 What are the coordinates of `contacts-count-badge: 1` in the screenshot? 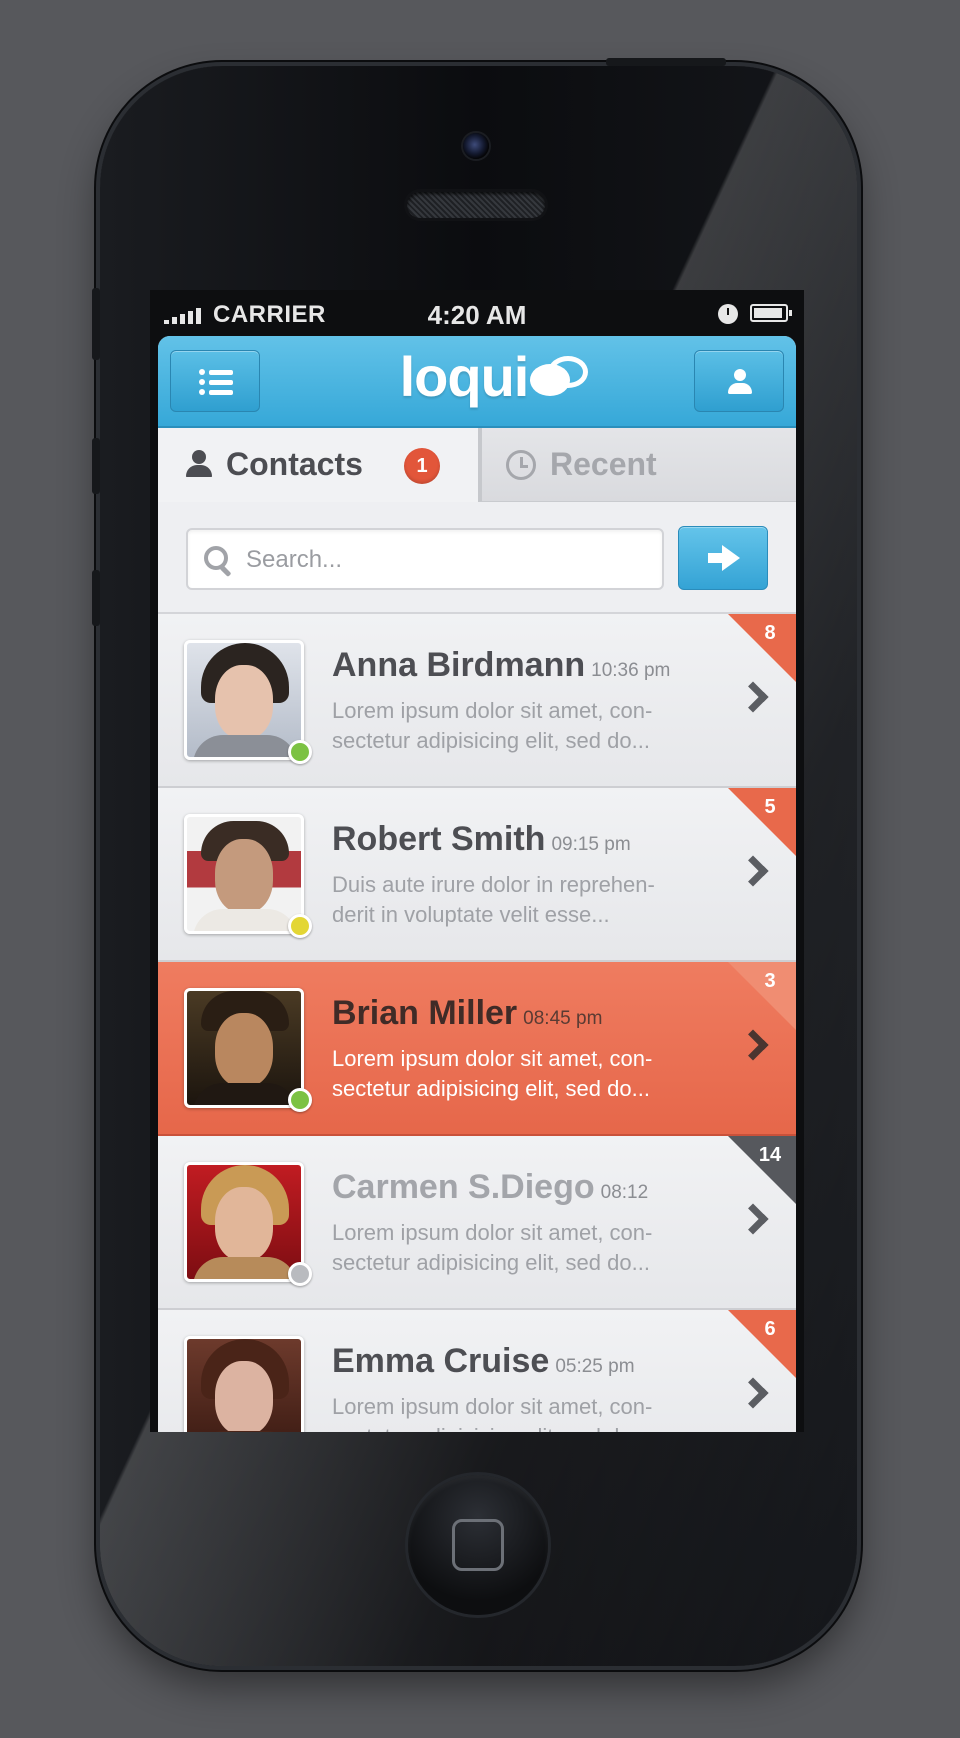 It's located at (422, 466).